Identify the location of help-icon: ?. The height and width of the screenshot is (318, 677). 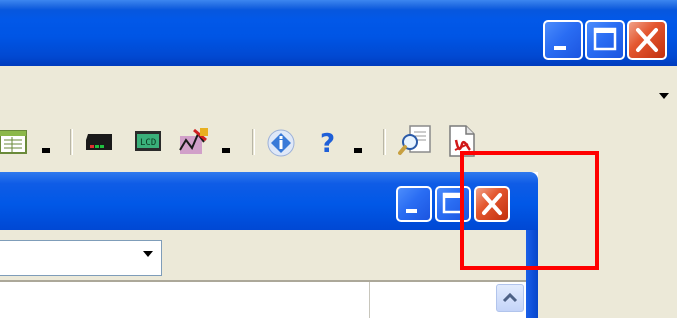
(330, 143).